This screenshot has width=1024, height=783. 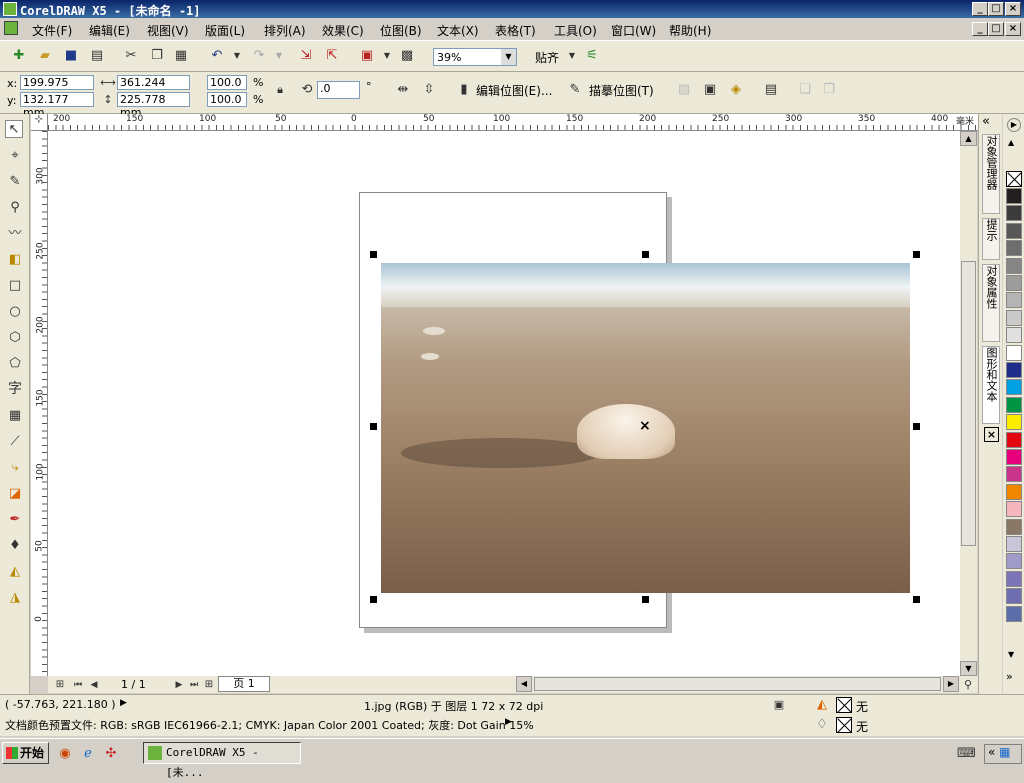 What do you see at coordinates (306, 56) in the screenshot?
I see `import-icon: ⇲` at bounding box center [306, 56].